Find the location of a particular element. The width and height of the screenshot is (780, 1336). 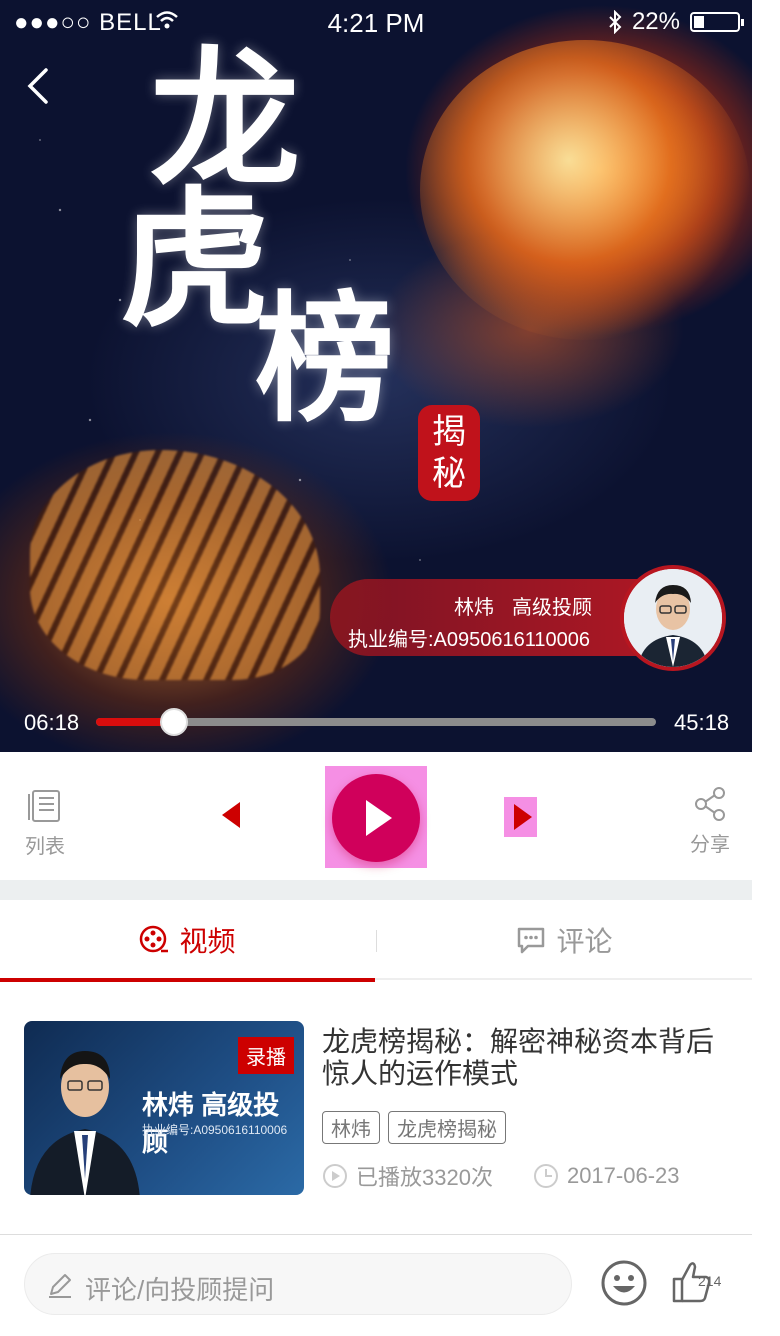

tag-list: 林炜 龙虎榜揭秘 is located at coordinates (414, 1127).